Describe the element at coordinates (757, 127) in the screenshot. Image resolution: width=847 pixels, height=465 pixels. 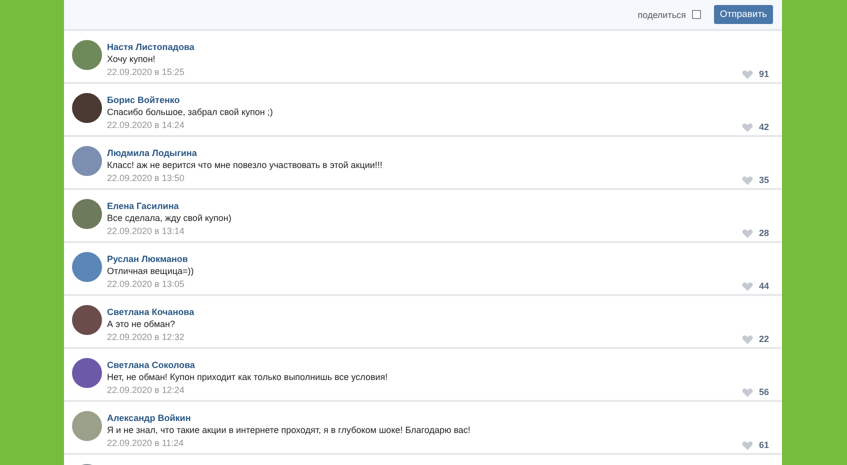
I see `like-button: 42` at that location.